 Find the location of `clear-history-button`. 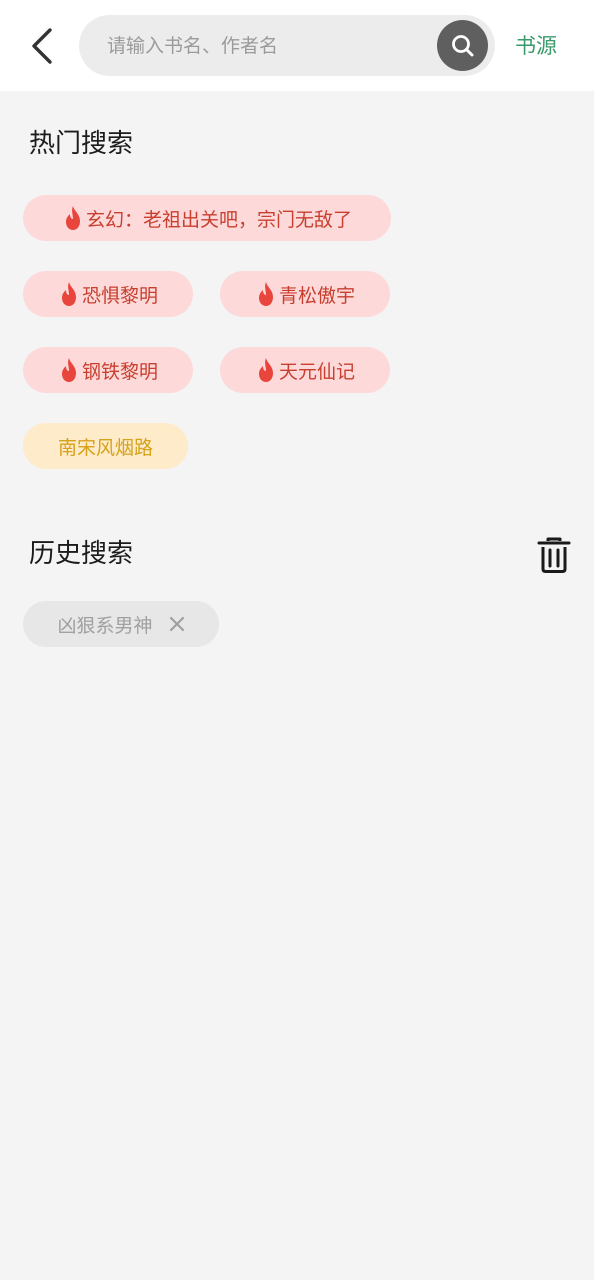

clear-history-button is located at coordinates (554, 555).